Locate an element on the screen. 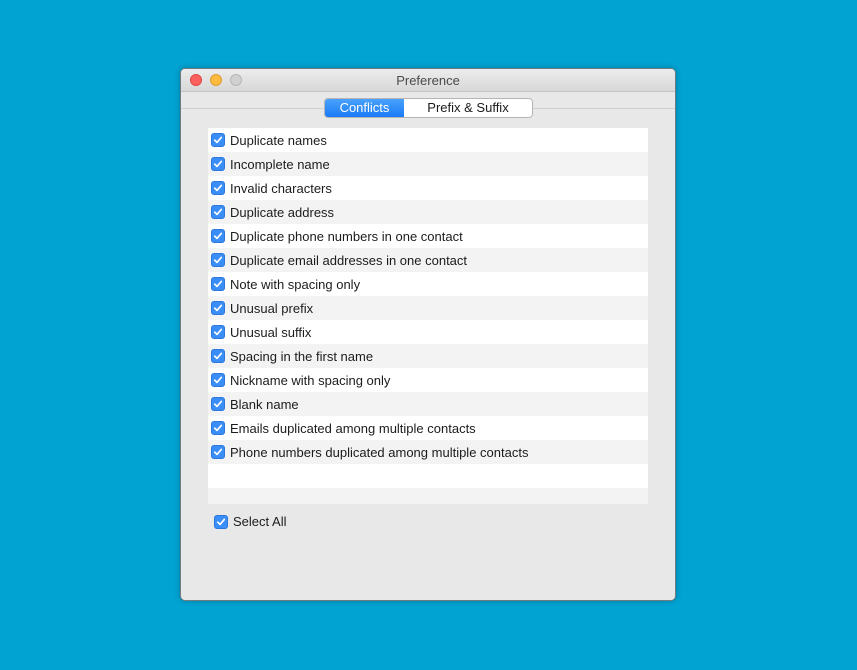 The image size is (857, 670). list-item: Duplicate phone numbers in one contact is located at coordinates (428, 236).